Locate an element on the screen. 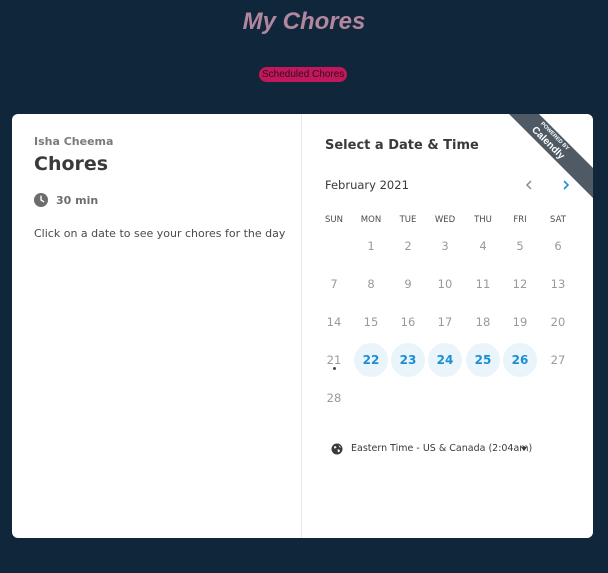 The image size is (608, 573). prev-month-button is located at coordinates (529, 185).